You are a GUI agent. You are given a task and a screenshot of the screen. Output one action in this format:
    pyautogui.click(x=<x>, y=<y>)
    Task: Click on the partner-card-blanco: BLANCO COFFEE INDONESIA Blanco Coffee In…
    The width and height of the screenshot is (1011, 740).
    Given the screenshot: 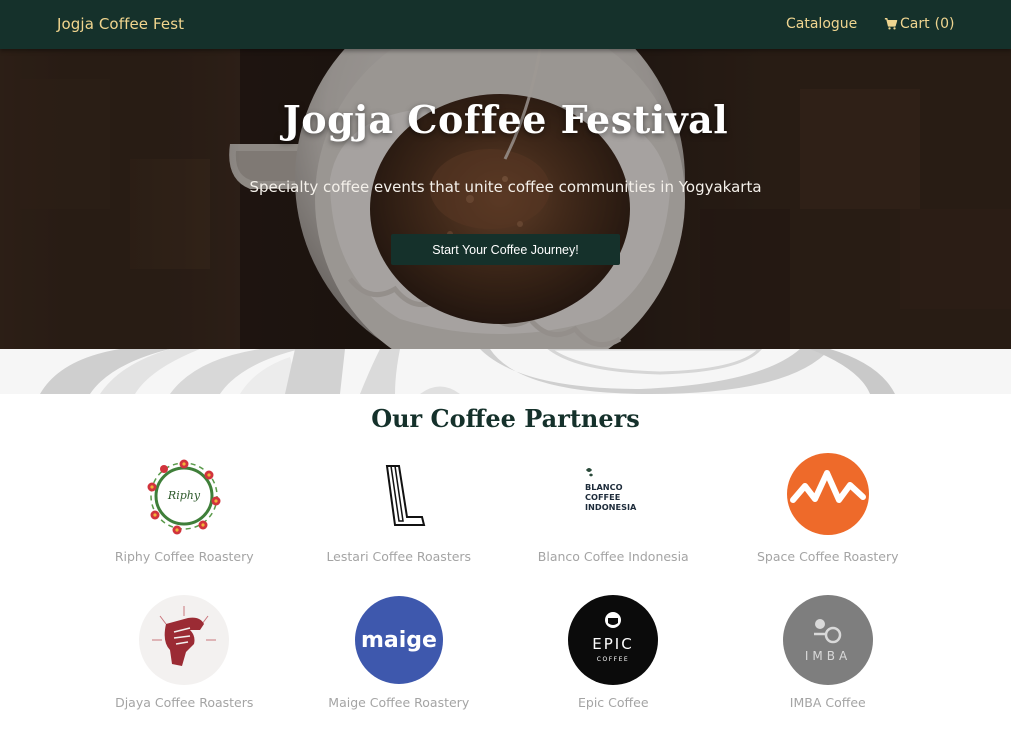 What is the action you would take?
    pyautogui.click(x=613, y=518)
    